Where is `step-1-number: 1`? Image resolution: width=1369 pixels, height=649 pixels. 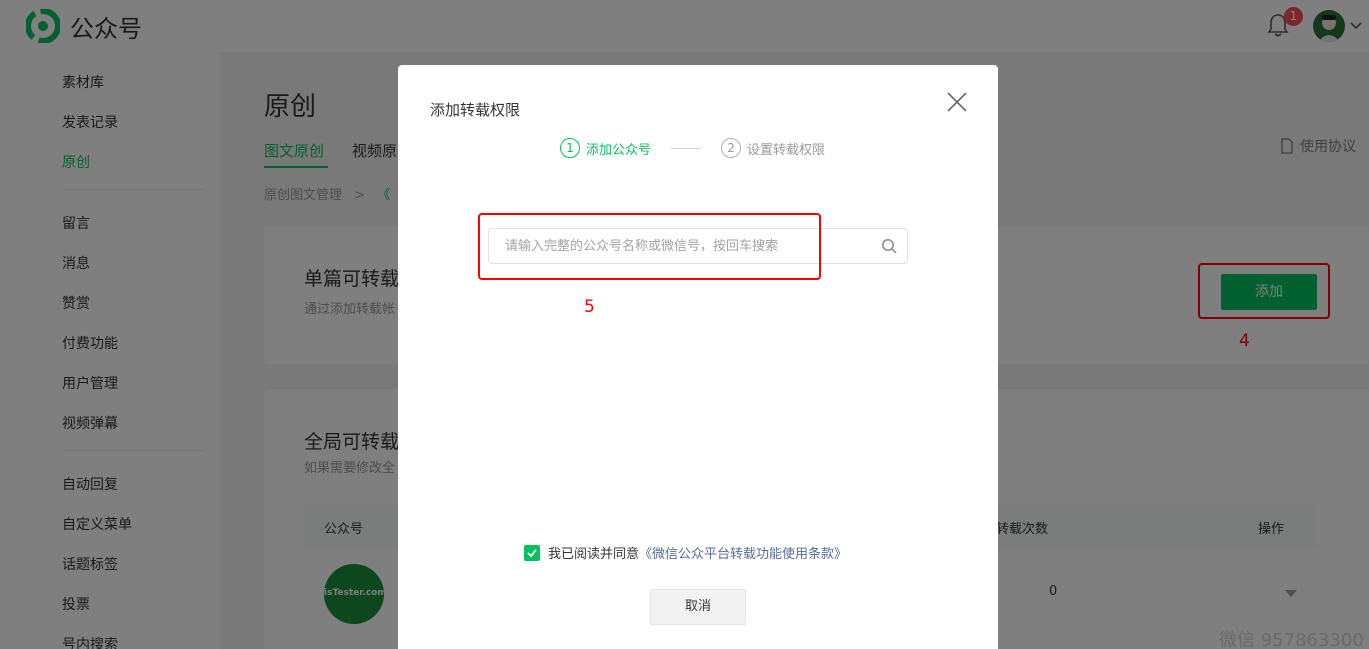
step-1-number: 1 is located at coordinates (570, 148).